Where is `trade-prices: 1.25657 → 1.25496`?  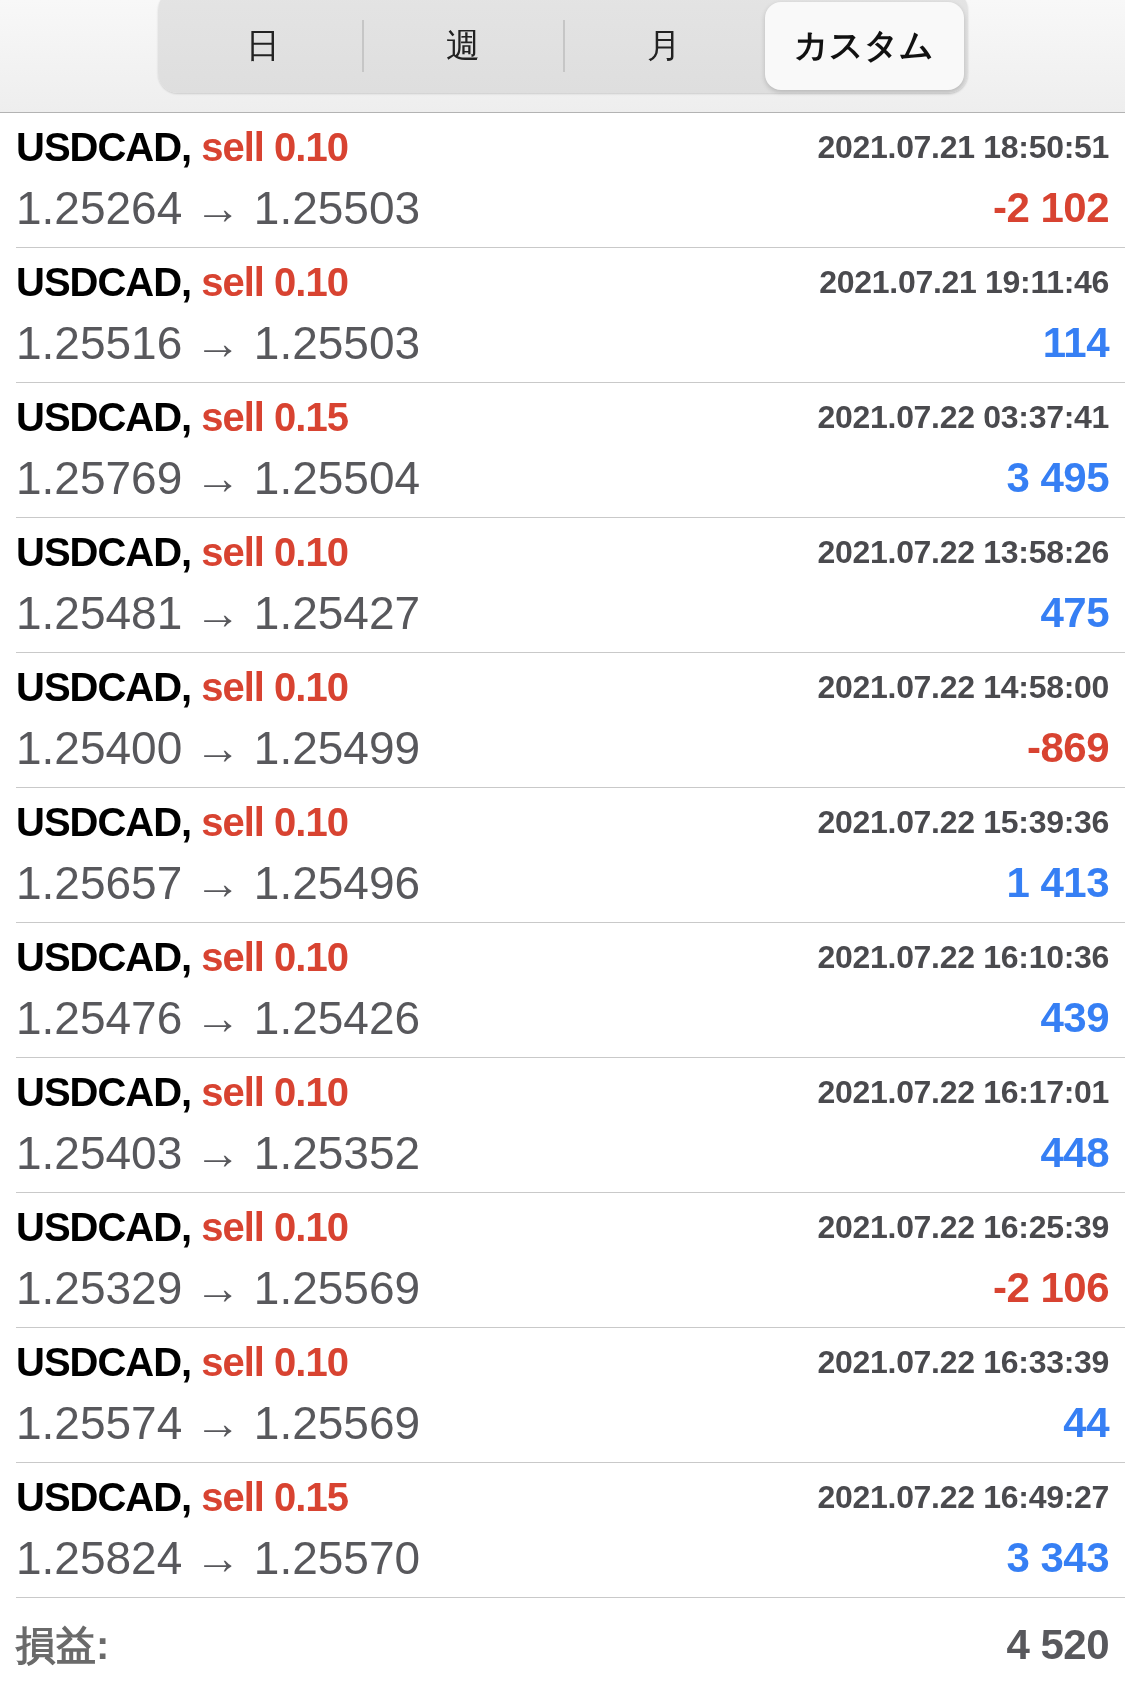
trade-prices: 1.25657 → 1.25496 is located at coordinates (218, 883).